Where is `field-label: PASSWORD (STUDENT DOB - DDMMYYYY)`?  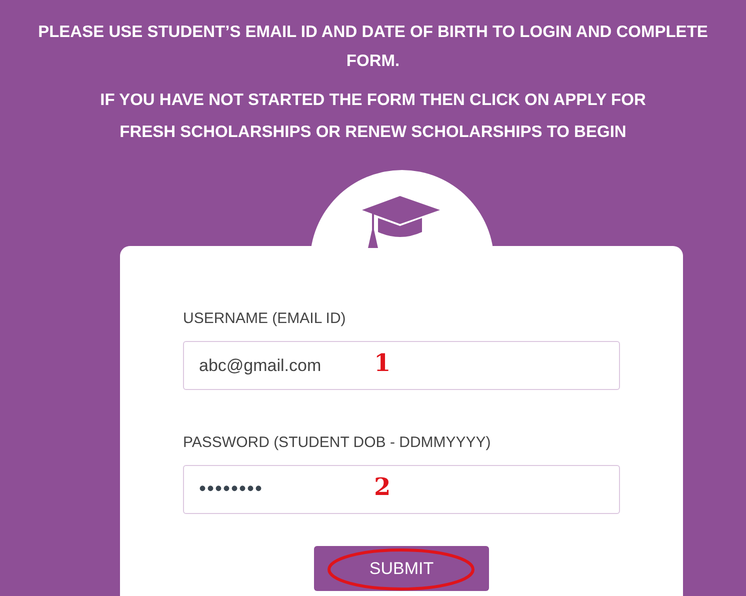 field-label: PASSWORD (STUDENT DOB - DDMMYYYY) is located at coordinates (337, 442).